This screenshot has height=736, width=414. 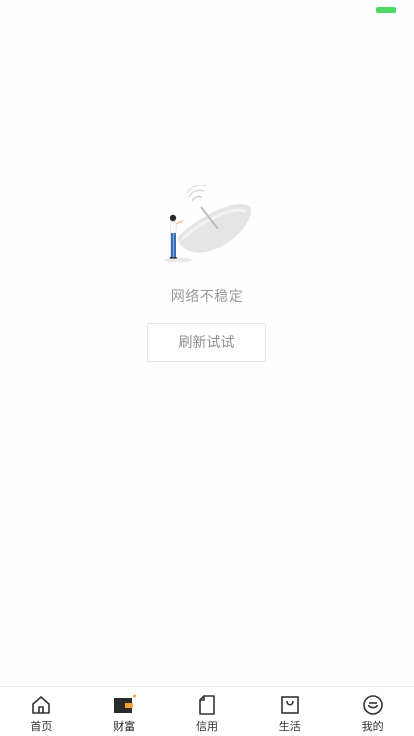 I want to click on tab-life: 生活, so click(x=289, y=711).